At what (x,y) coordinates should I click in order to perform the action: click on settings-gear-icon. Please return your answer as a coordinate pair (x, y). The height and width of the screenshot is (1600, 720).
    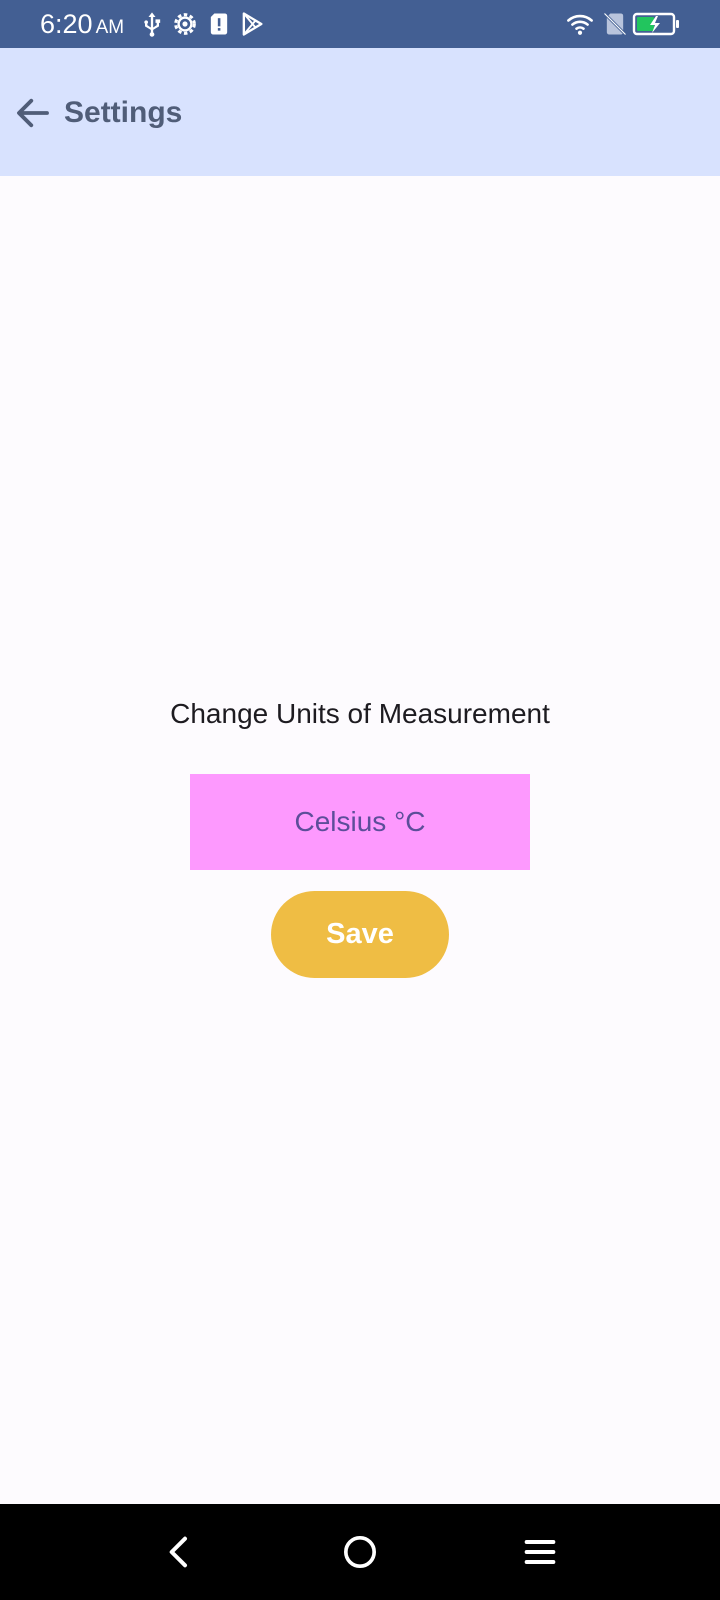
    Looking at the image, I should click on (185, 24).